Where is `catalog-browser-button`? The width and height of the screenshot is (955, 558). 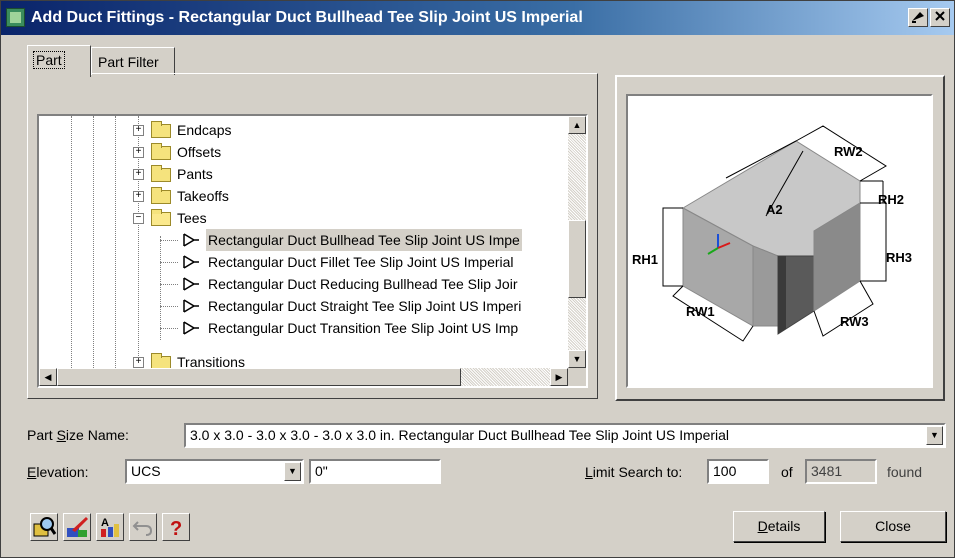 catalog-browser-button is located at coordinates (44, 527).